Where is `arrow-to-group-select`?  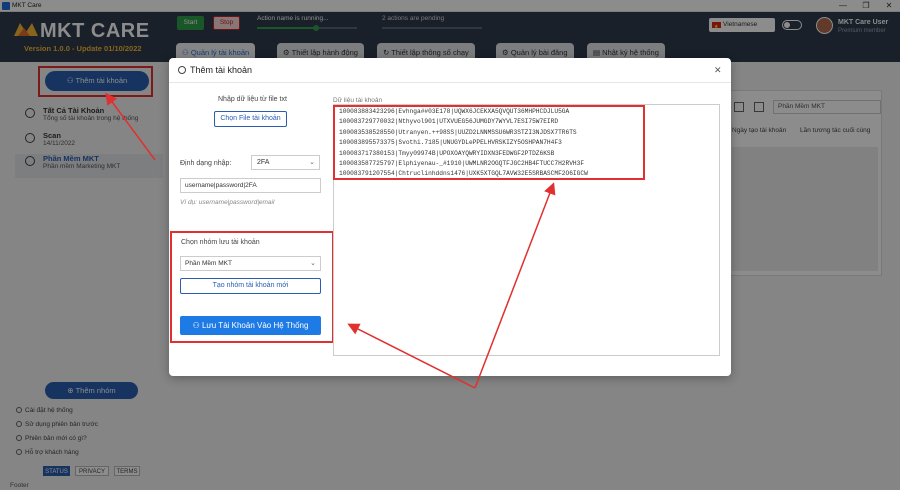 arrow-to-group-select is located at coordinates (411, 356).